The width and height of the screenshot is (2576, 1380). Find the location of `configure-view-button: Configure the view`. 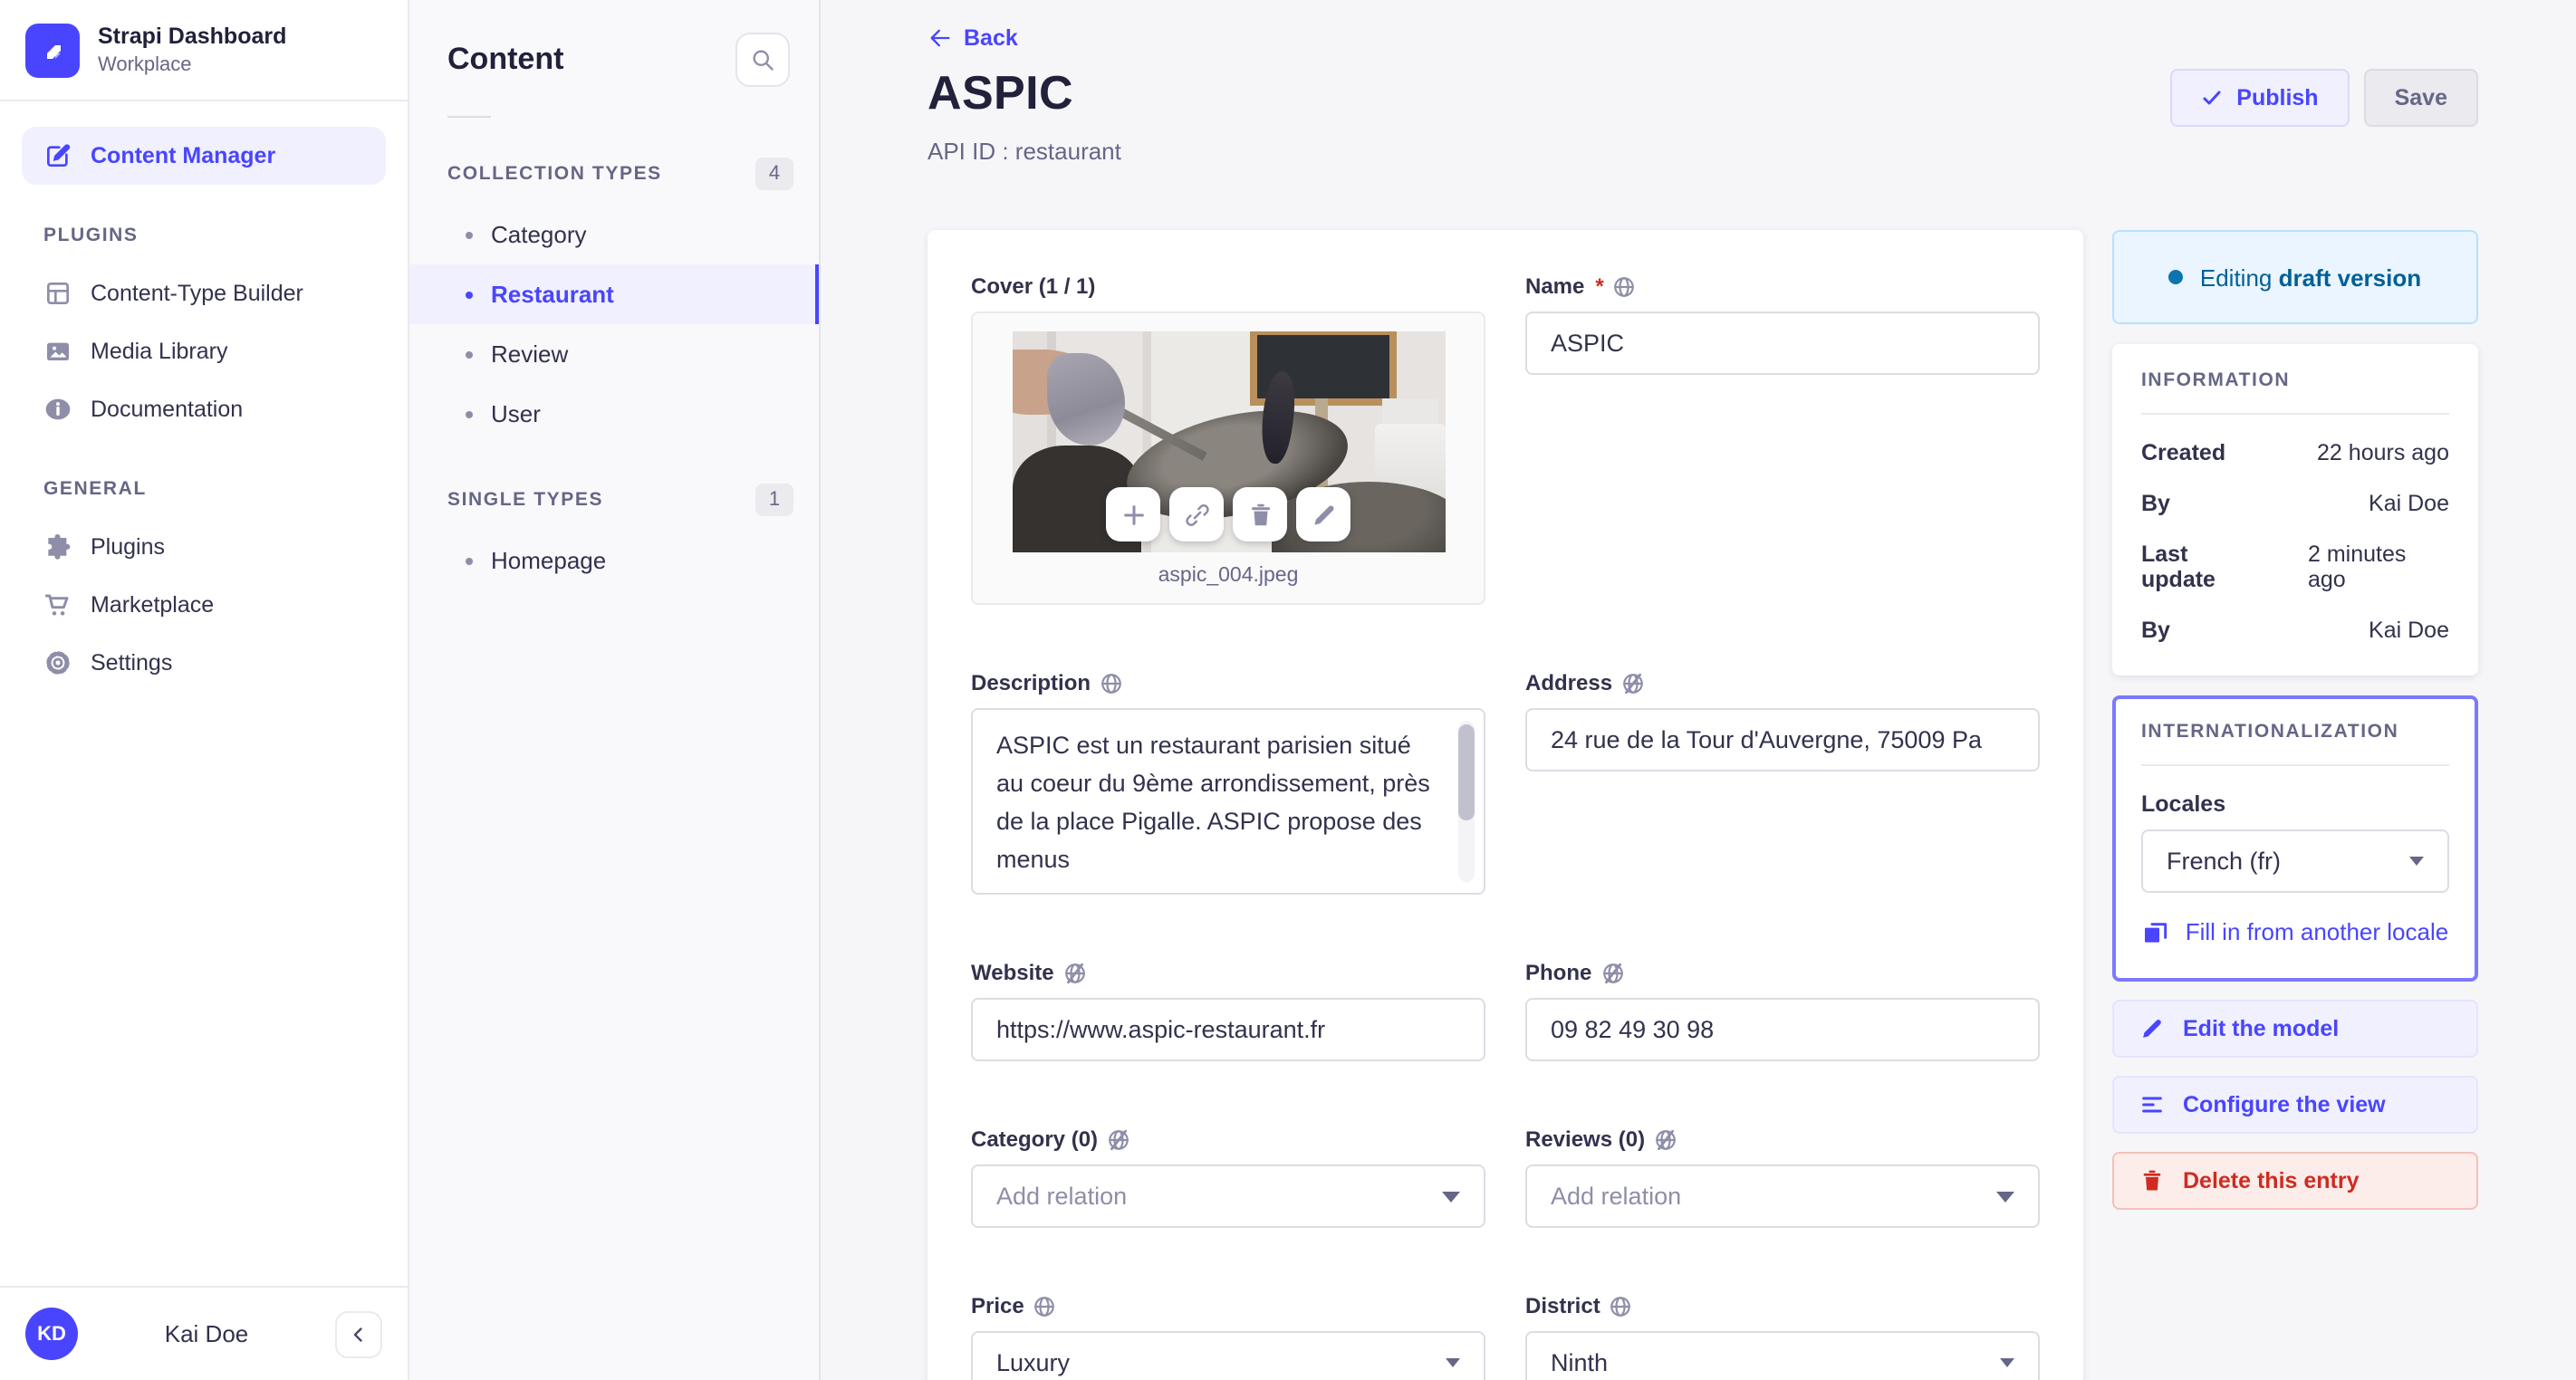

configure-view-button: Configure the view is located at coordinates (2295, 1105).